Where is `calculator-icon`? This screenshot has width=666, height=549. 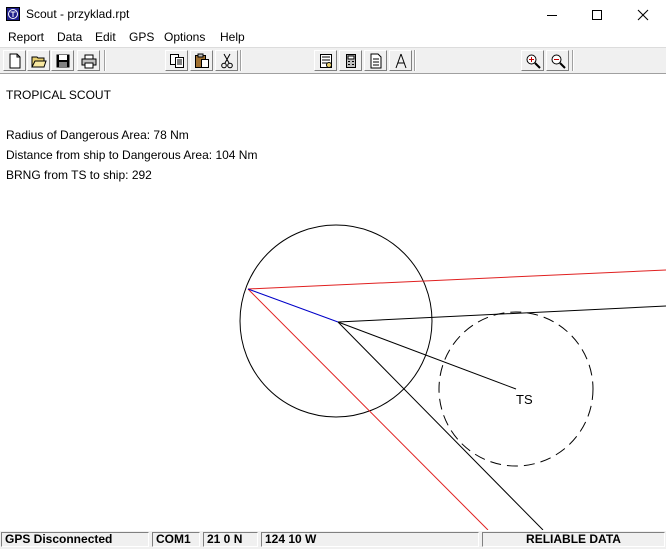 calculator-icon is located at coordinates (351, 61).